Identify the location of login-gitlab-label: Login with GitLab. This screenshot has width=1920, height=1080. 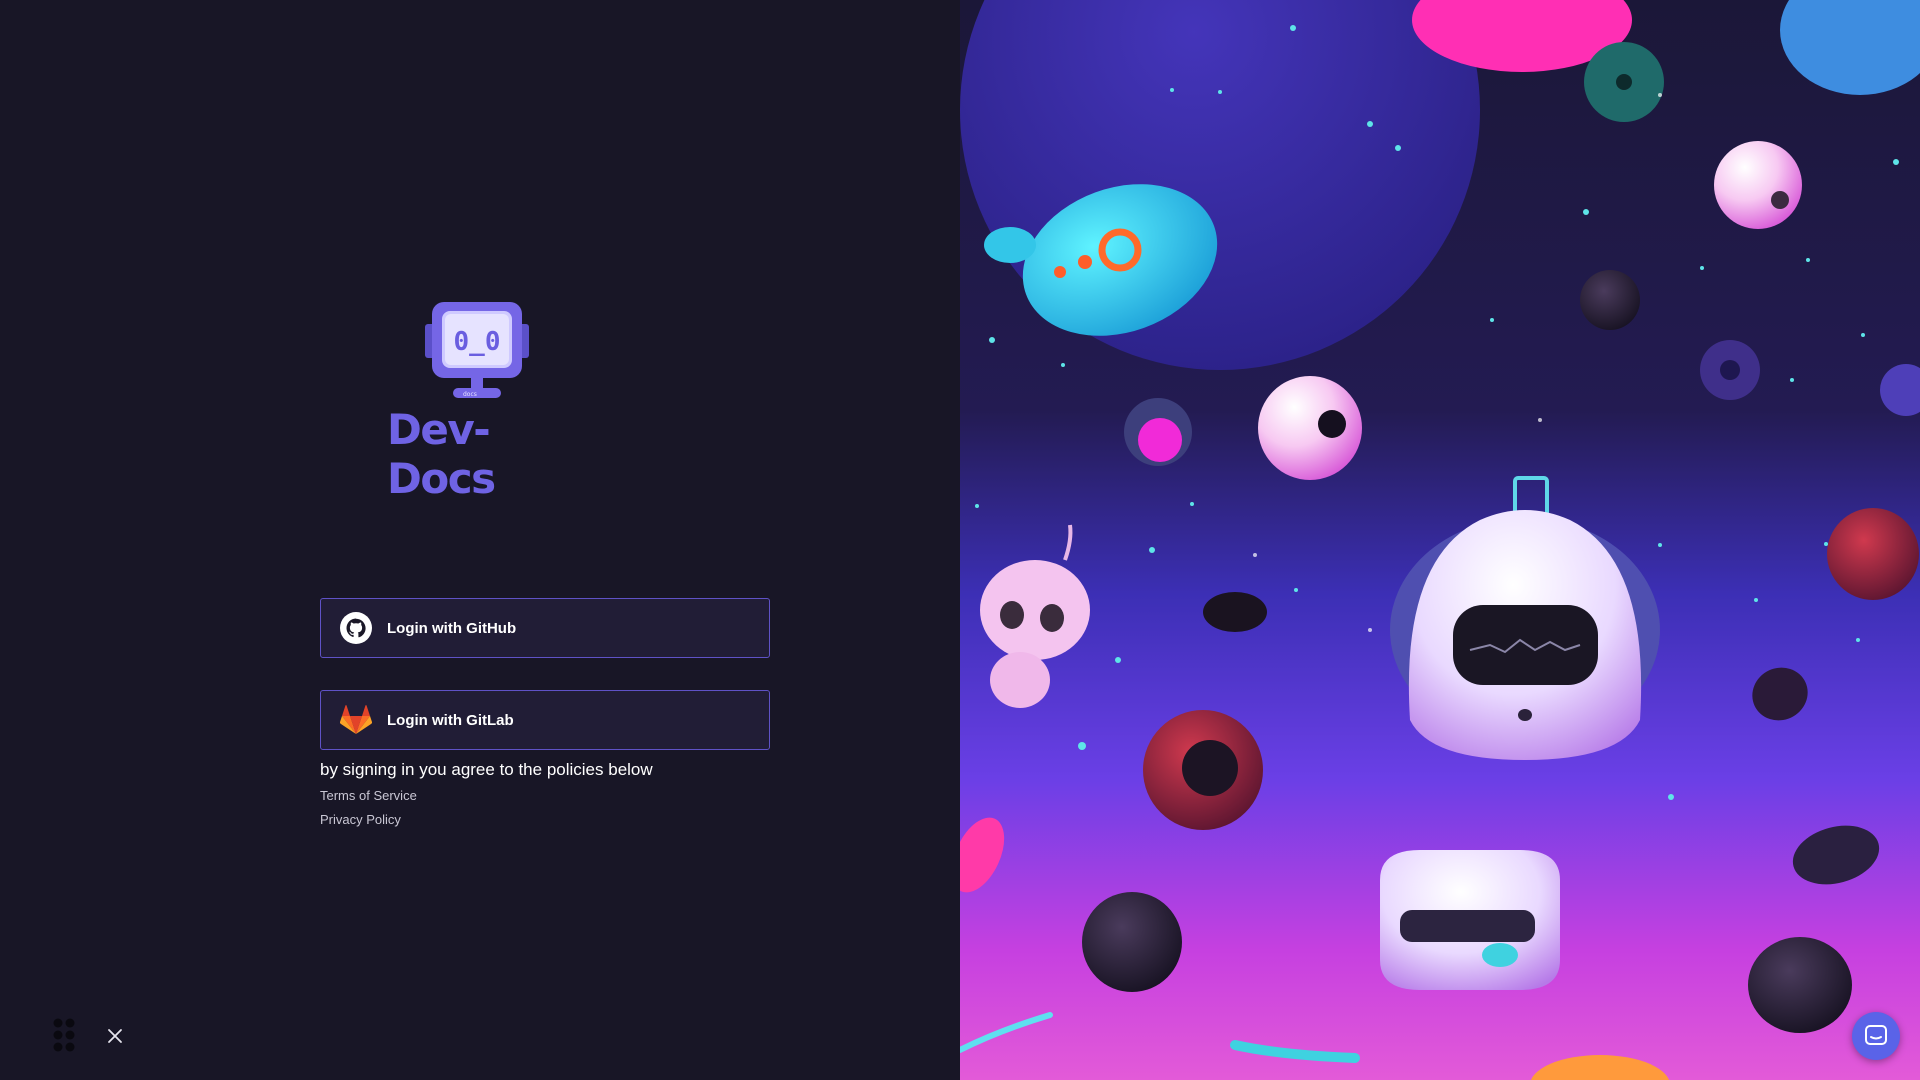
(450, 720).